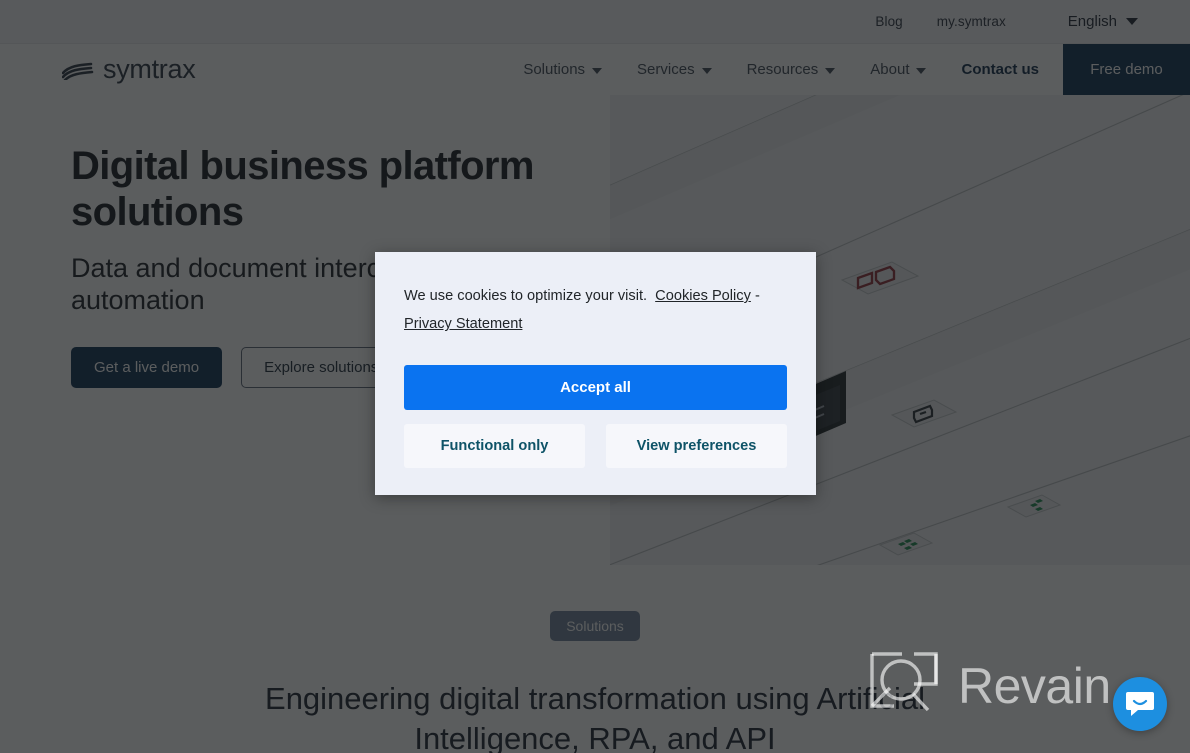  What do you see at coordinates (526, 296) in the screenshot?
I see `cookie-message-text: We use cookies to optimize your visit.` at bounding box center [526, 296].